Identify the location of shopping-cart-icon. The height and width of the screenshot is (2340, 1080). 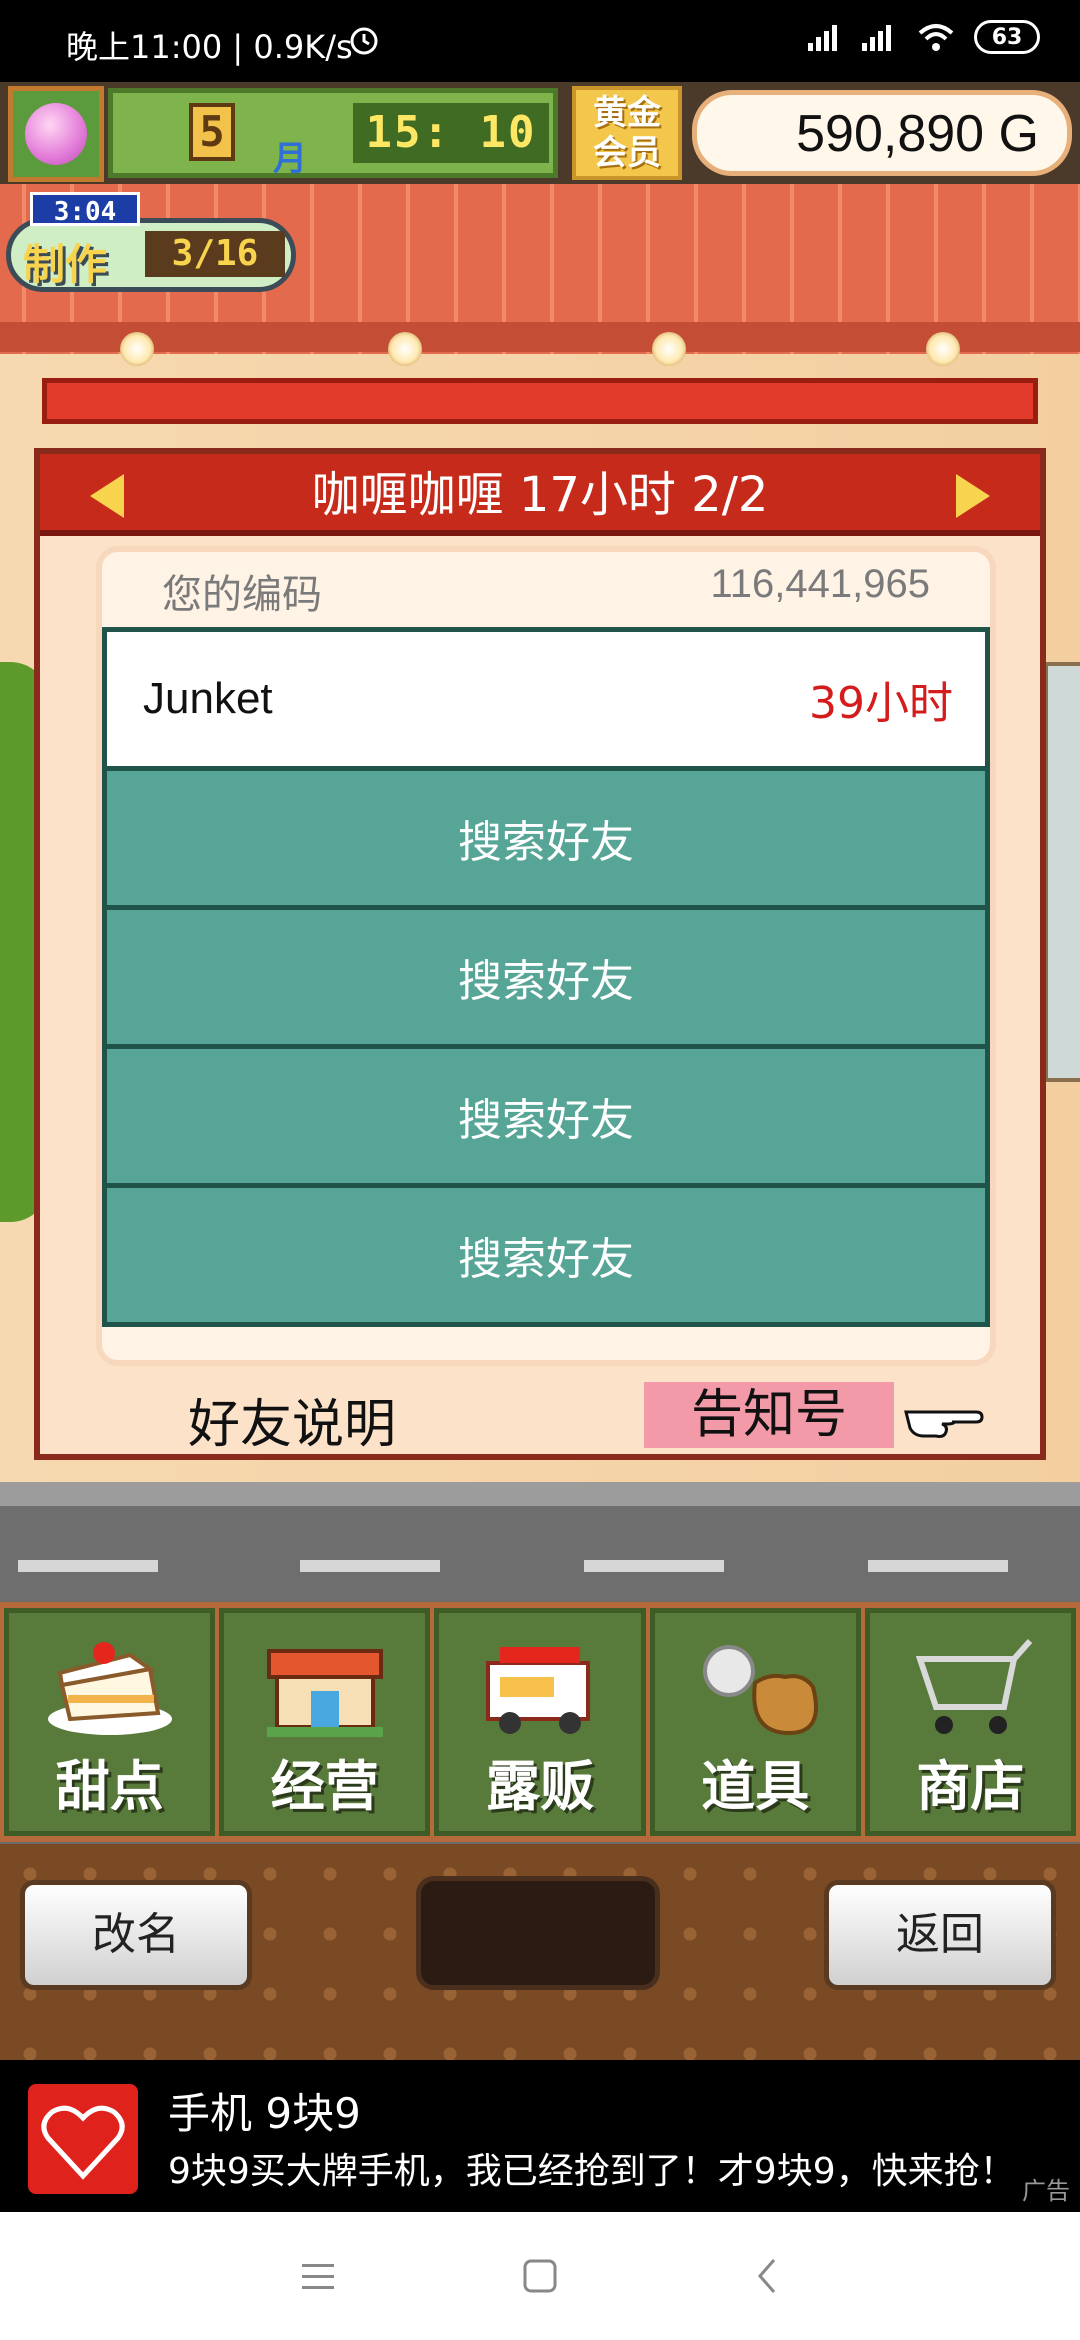
(974, 1686).